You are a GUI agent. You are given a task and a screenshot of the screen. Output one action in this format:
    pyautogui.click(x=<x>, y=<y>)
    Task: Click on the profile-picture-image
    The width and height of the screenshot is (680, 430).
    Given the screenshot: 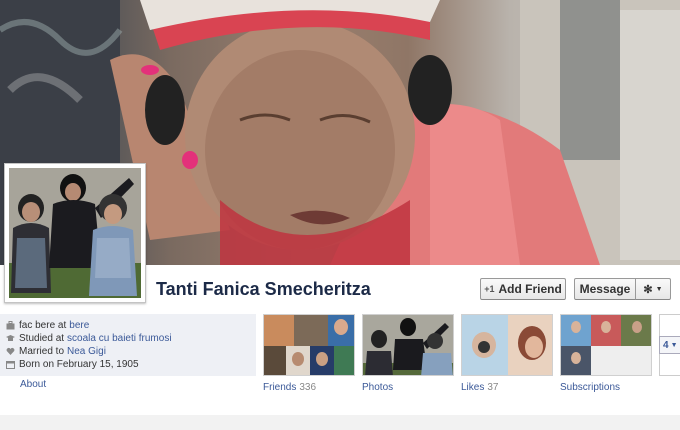 What is the action you would take?
    pyautogui.click(x=75, y=233)
    